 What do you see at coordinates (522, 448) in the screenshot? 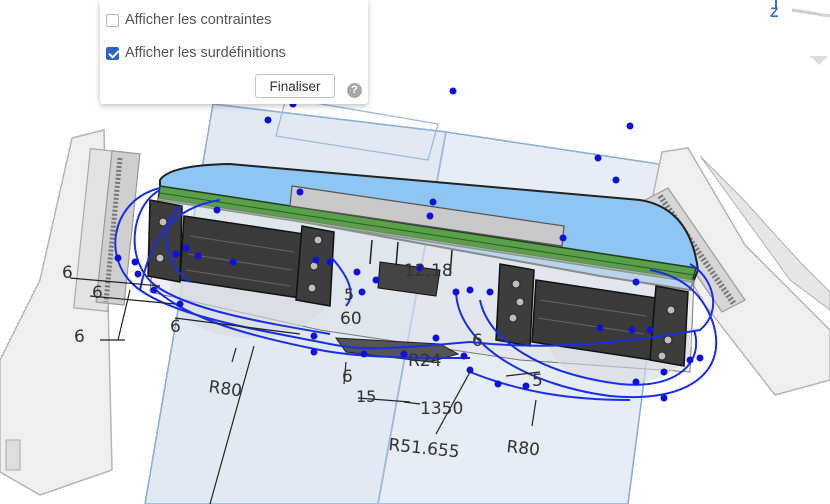
I see `dimension-label: R80` at bounding box center [522, 448].